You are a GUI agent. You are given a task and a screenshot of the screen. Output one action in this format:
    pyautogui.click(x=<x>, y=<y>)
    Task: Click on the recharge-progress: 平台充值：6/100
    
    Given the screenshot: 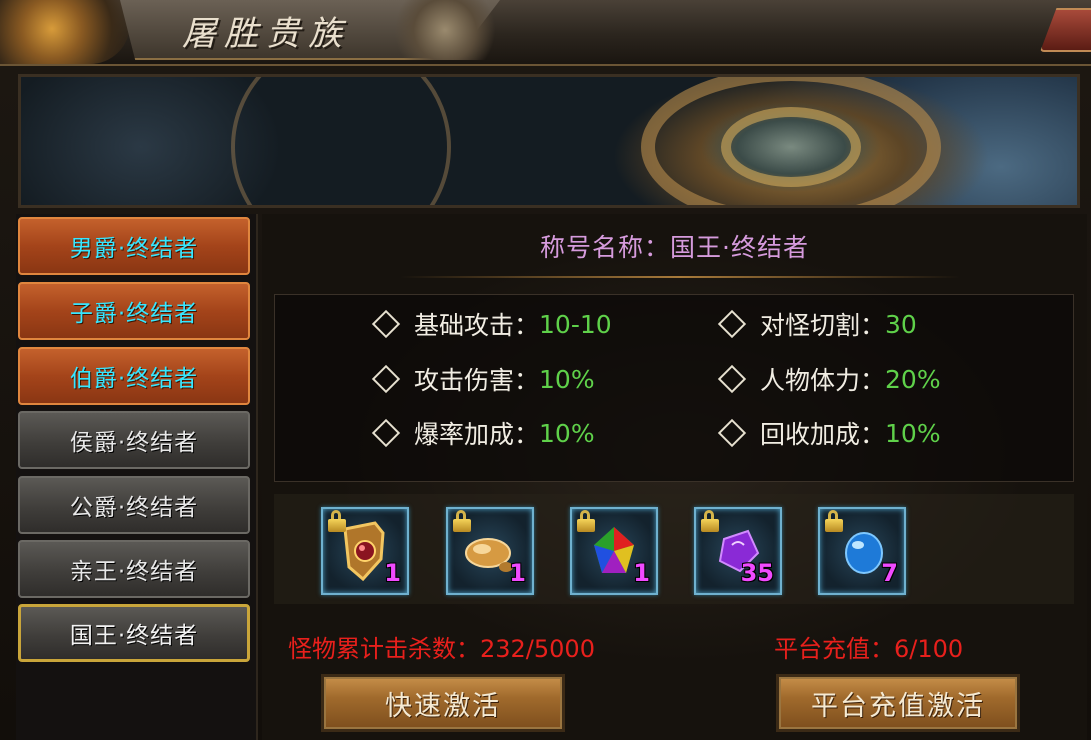 What is the action you would take?
    pyautogui.click(x=868, y=646)
    